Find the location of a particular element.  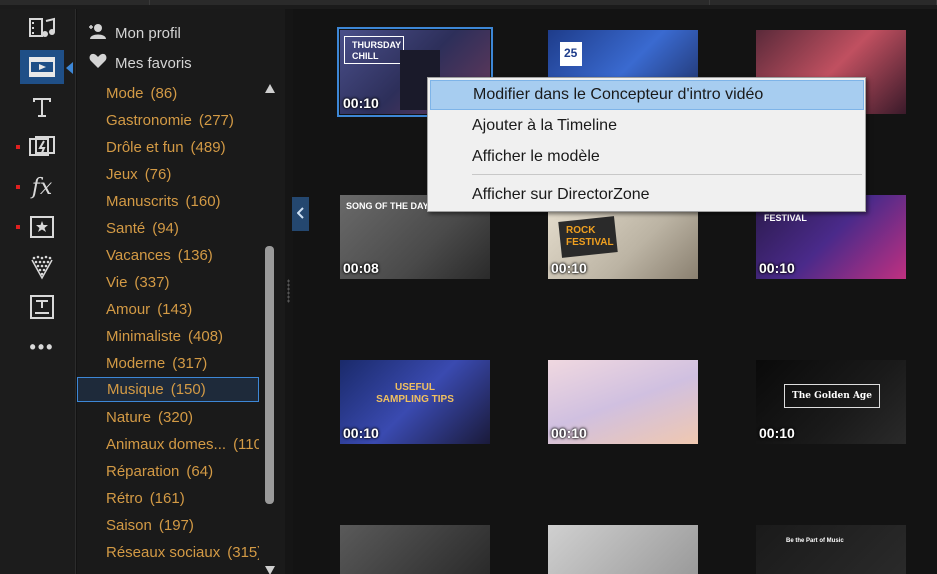

category-count: (76) is located at coordinates (158, 174).